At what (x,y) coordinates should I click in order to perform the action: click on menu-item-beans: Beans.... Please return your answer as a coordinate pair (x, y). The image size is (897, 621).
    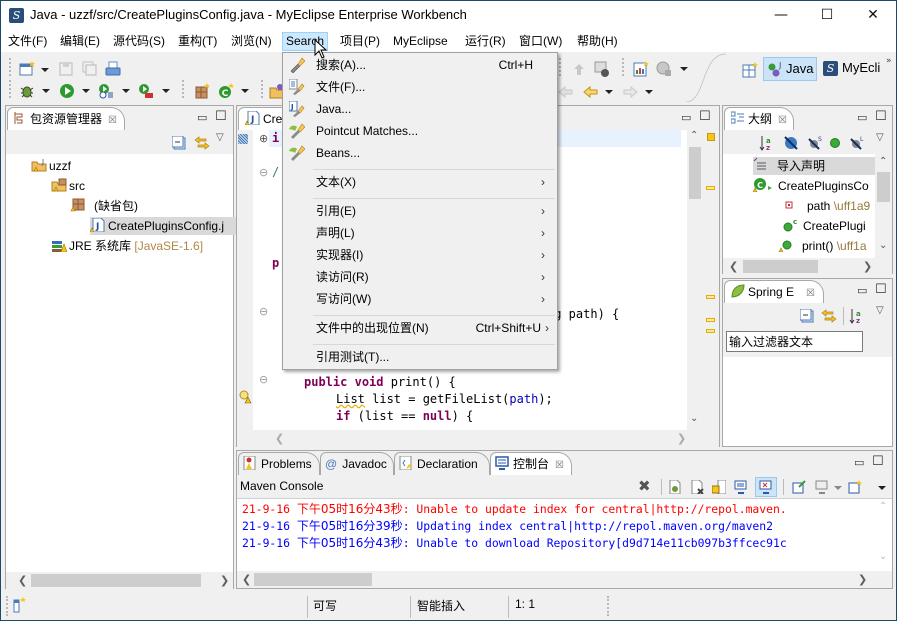
    Looking at the image, I should click on (420, 153).